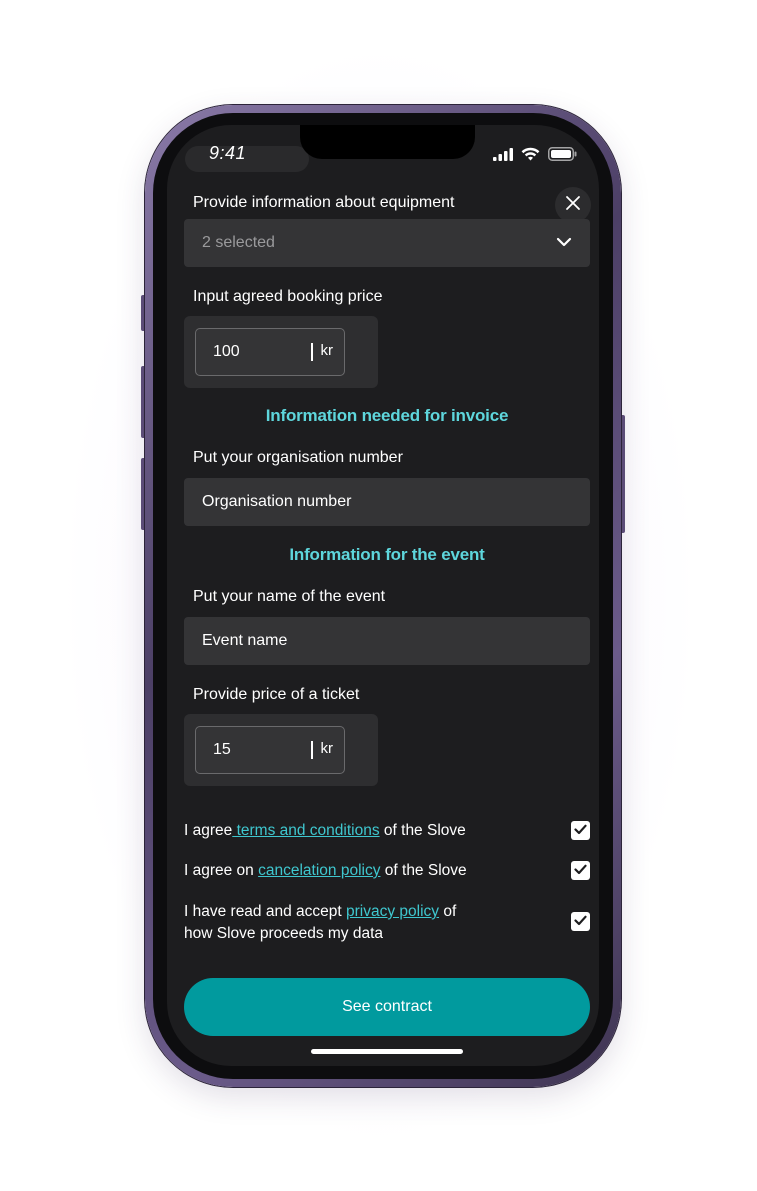 Image resolution: width=757 pixels, height=1191 pixels. What do you see at coordinates (270, 352) in the screenshot?
I see `booking-price-input: 100 kr` at bounding box center [270, 352].